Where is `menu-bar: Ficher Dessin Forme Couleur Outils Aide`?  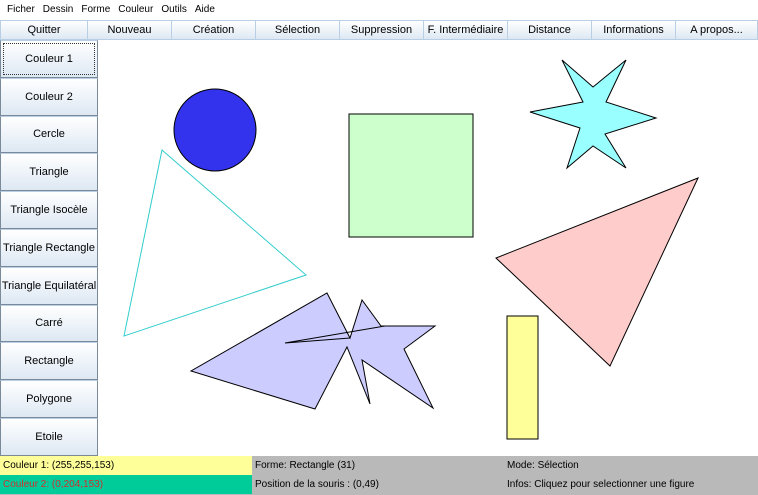
menu-bar: Ficher Dessin Forme Couleur Outils Aide is located at coordinates (379, 10).